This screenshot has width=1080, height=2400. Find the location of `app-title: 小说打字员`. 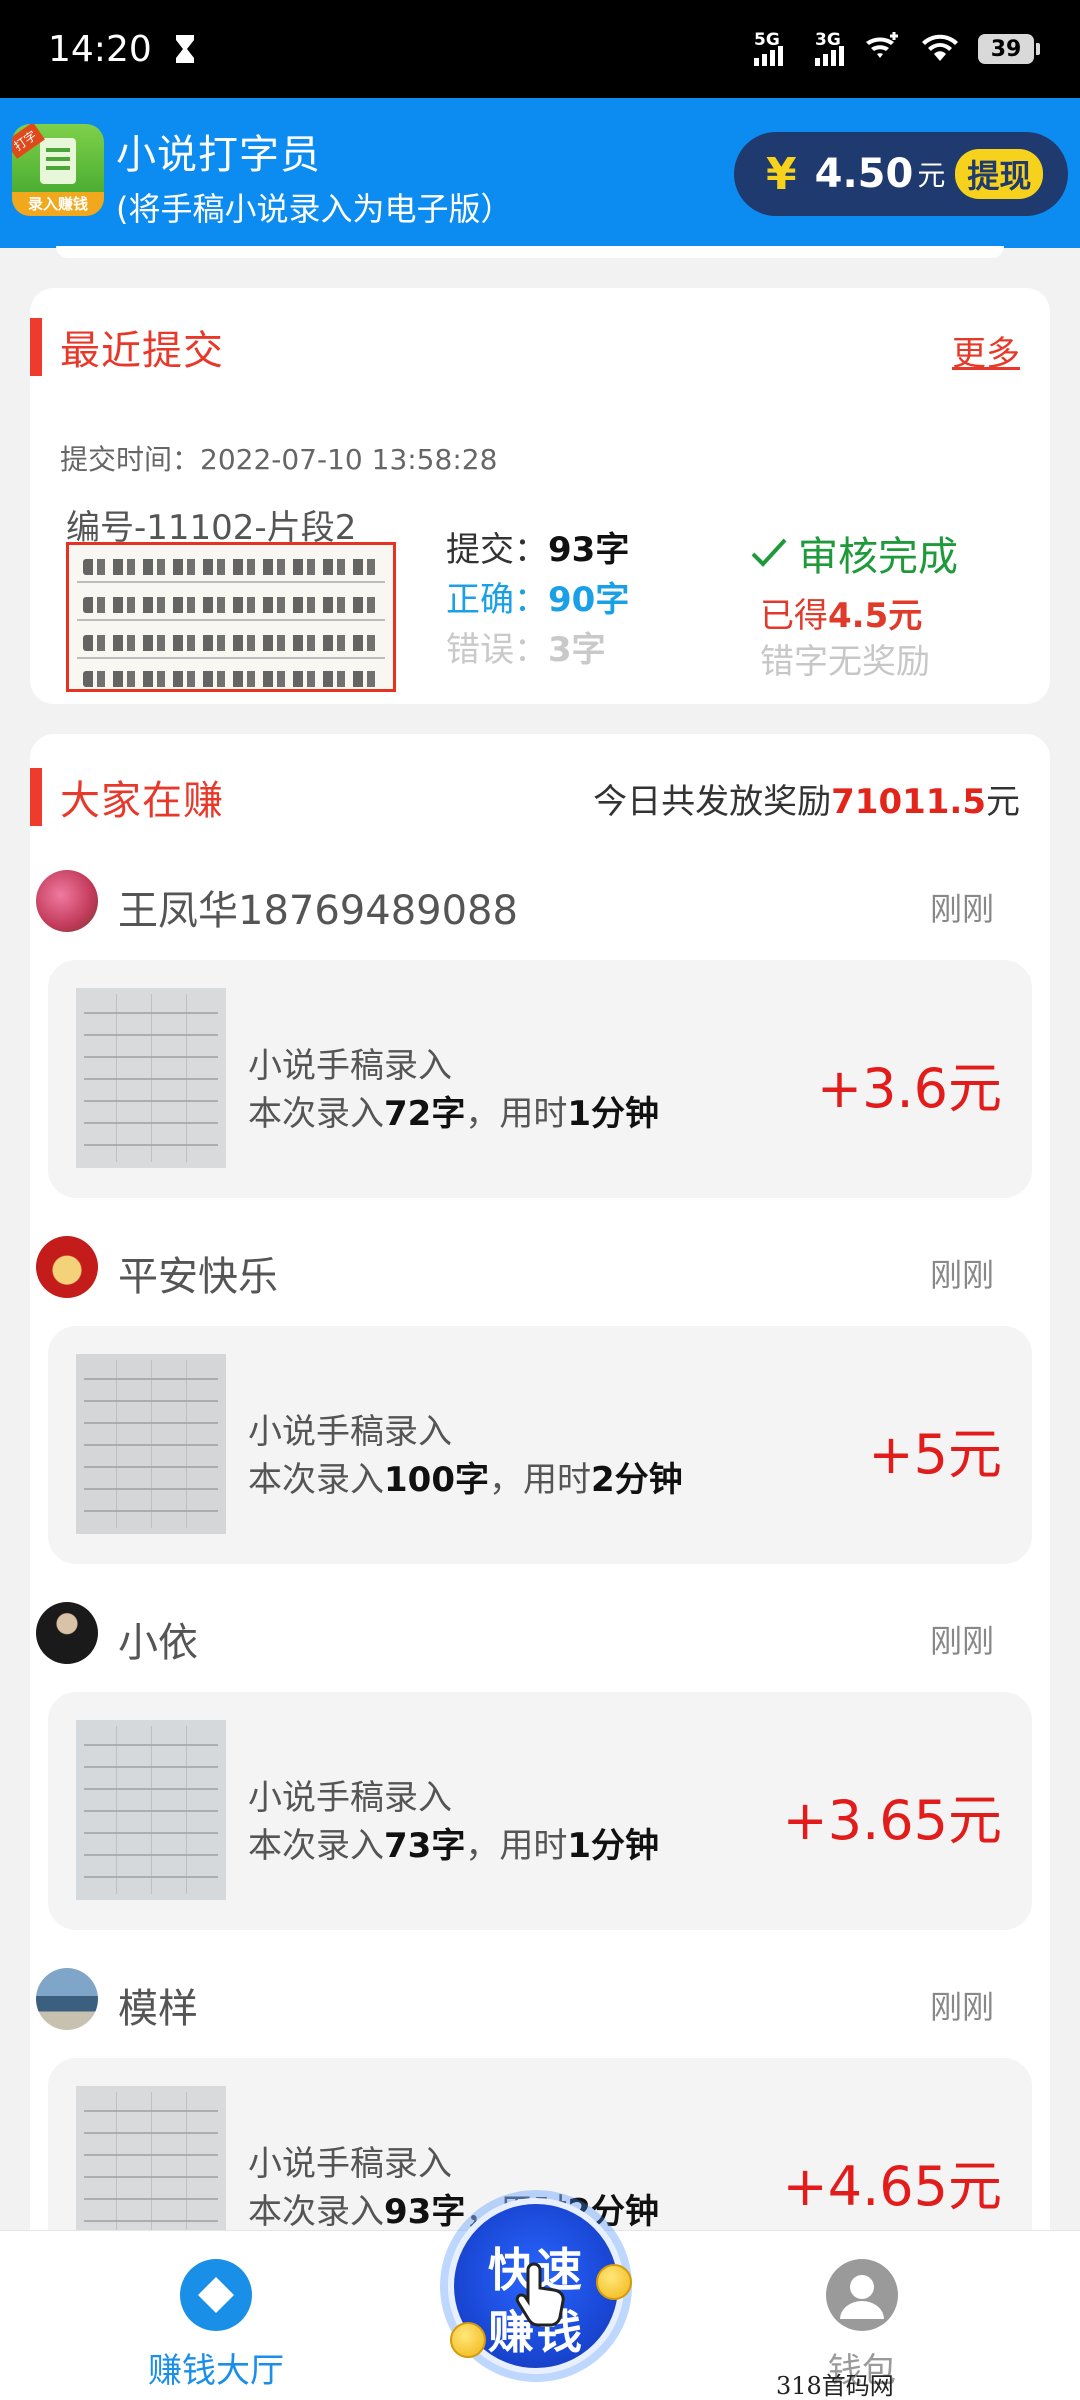

app-title: 小说打字员 is located at coordinates (218, 155).